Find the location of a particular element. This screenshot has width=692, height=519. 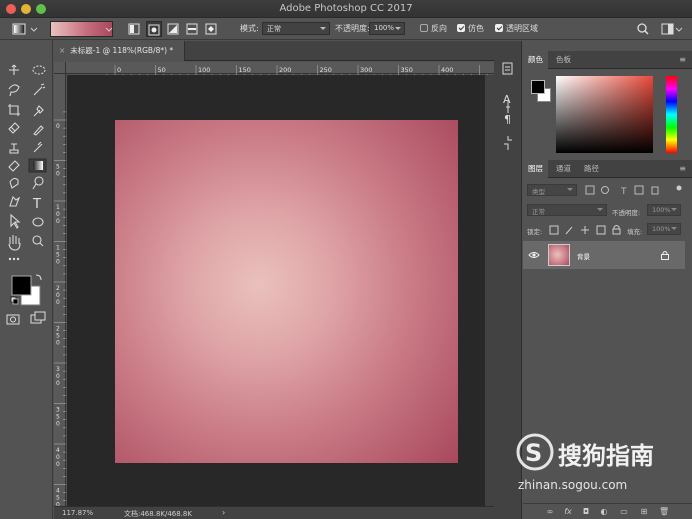

close-tab-icon: × is located at coordinates (62, 50).